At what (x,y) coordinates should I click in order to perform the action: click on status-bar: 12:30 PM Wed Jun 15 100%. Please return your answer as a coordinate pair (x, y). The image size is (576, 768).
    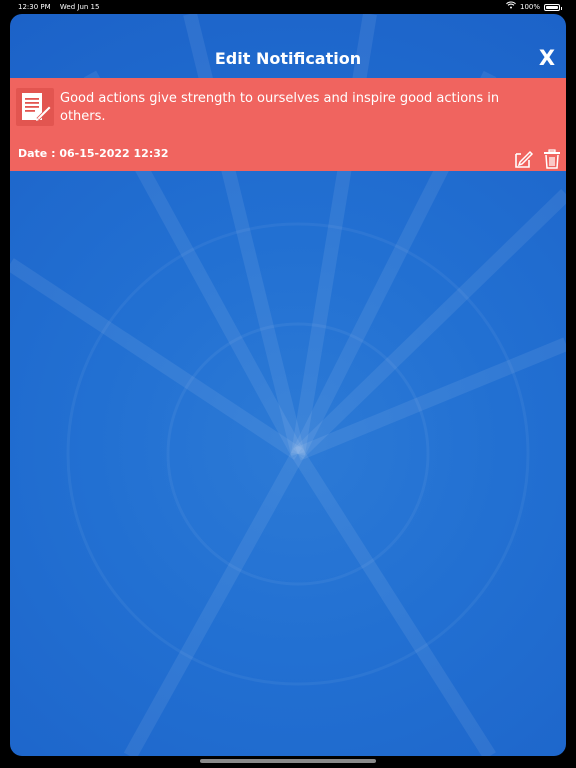
    Looking at the image, I should click on (288, 7).